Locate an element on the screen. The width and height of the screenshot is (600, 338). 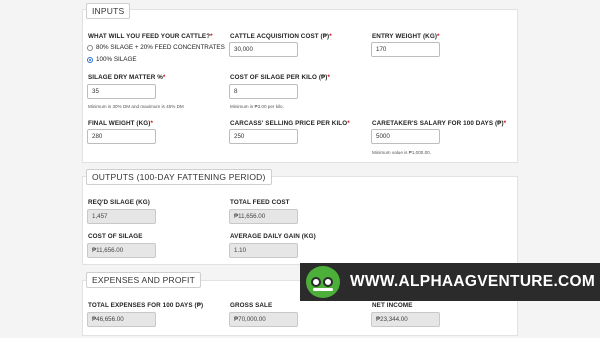
gross-sale-output: ₱70,000.00 is located at coordinates (263, 319).